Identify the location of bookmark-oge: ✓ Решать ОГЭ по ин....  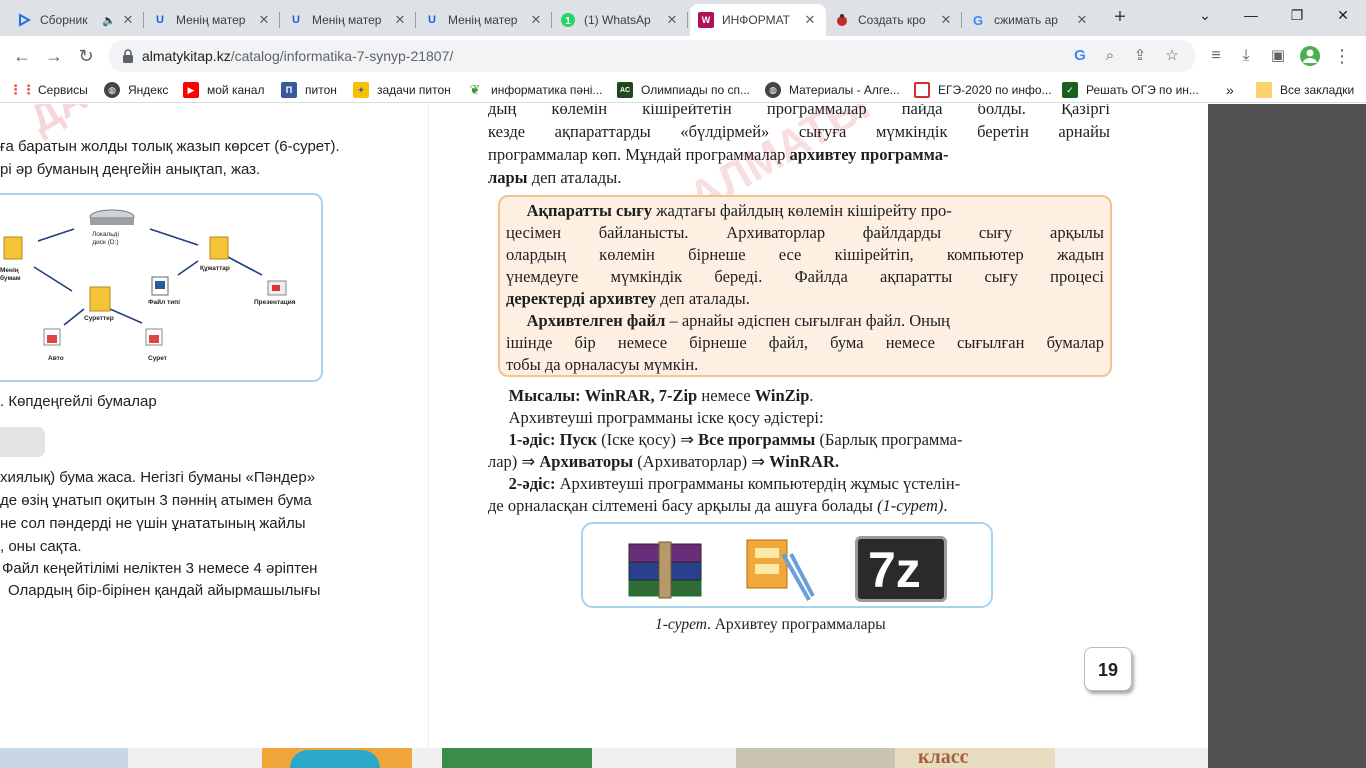
(1130, 90).